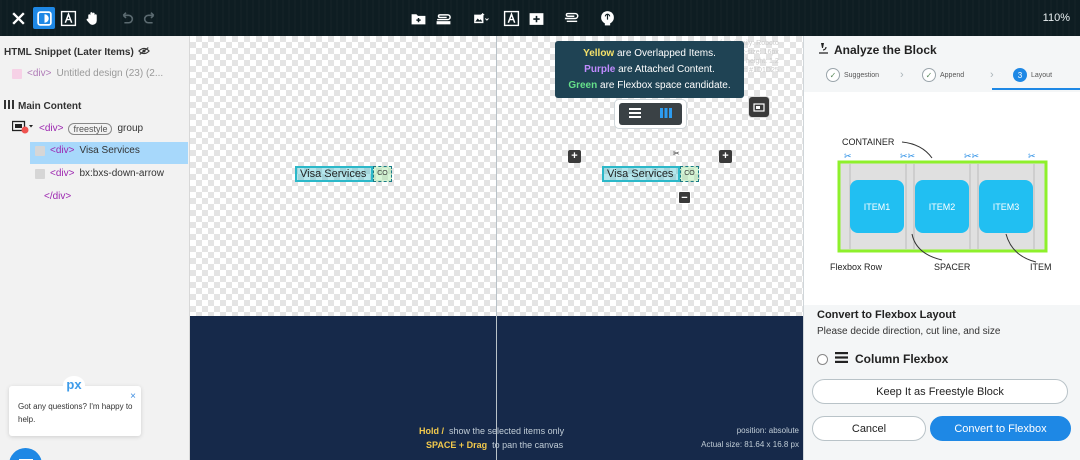  Describe the element at coordinates (25, 454) in the screenshot. I see `chat-launcher-button` at that location.